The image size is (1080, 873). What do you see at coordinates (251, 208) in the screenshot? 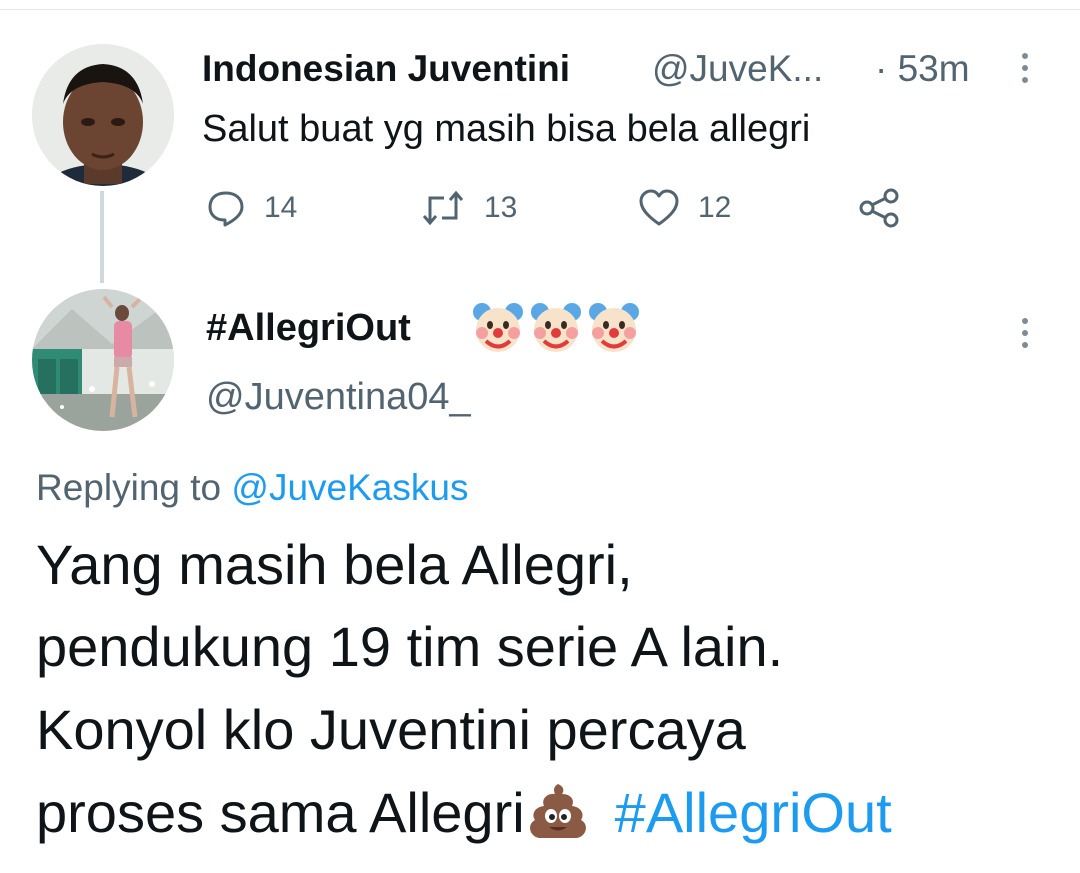
I see `reply-button: 14` at bounding box center [251, 208].